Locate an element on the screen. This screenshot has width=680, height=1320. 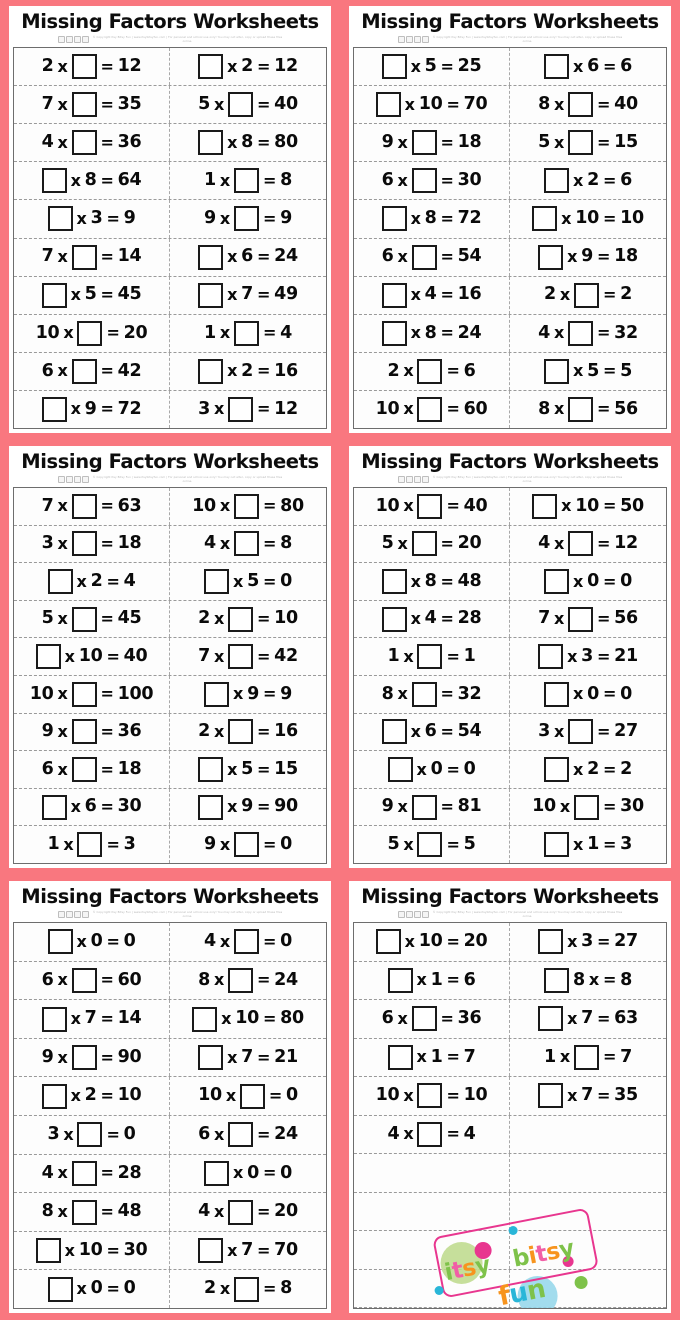
equation-cell-right: 10 x = 80 is located at coordinates (248, 506).